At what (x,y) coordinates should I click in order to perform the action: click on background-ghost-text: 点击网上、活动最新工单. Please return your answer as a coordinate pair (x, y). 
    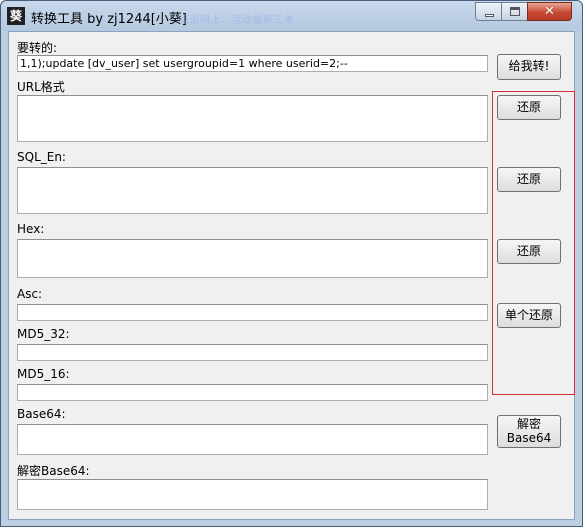
    Looking at the image, I should click on (237, 20).